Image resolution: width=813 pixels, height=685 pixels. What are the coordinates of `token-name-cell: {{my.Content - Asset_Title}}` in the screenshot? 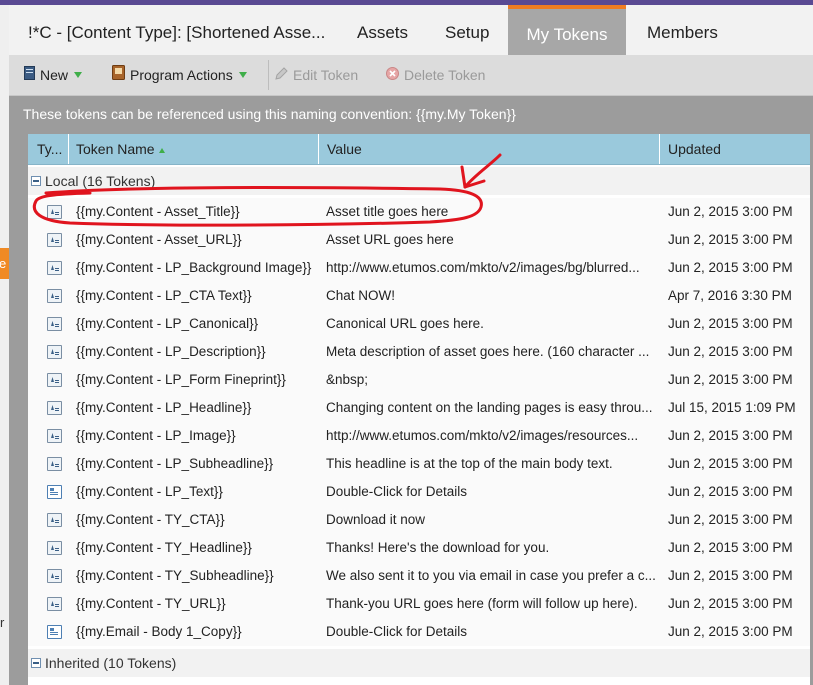 It's located at (158, 211).